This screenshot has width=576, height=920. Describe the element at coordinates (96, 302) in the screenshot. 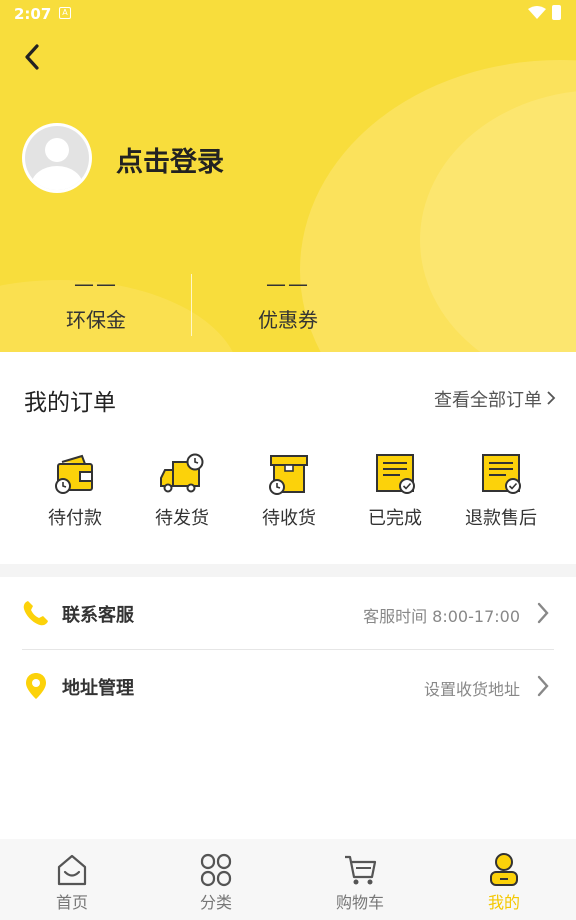

I see `stat-eco-points: —— 环保金` at that location.